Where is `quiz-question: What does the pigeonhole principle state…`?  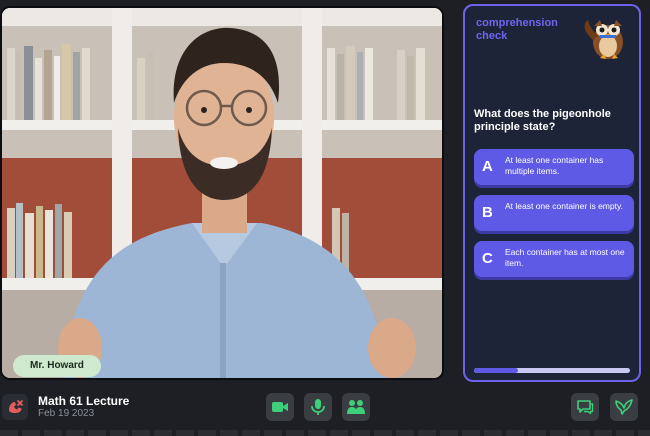 quiz-question: What does the pigeonhole principle state… is located at coordinates (542, 120).